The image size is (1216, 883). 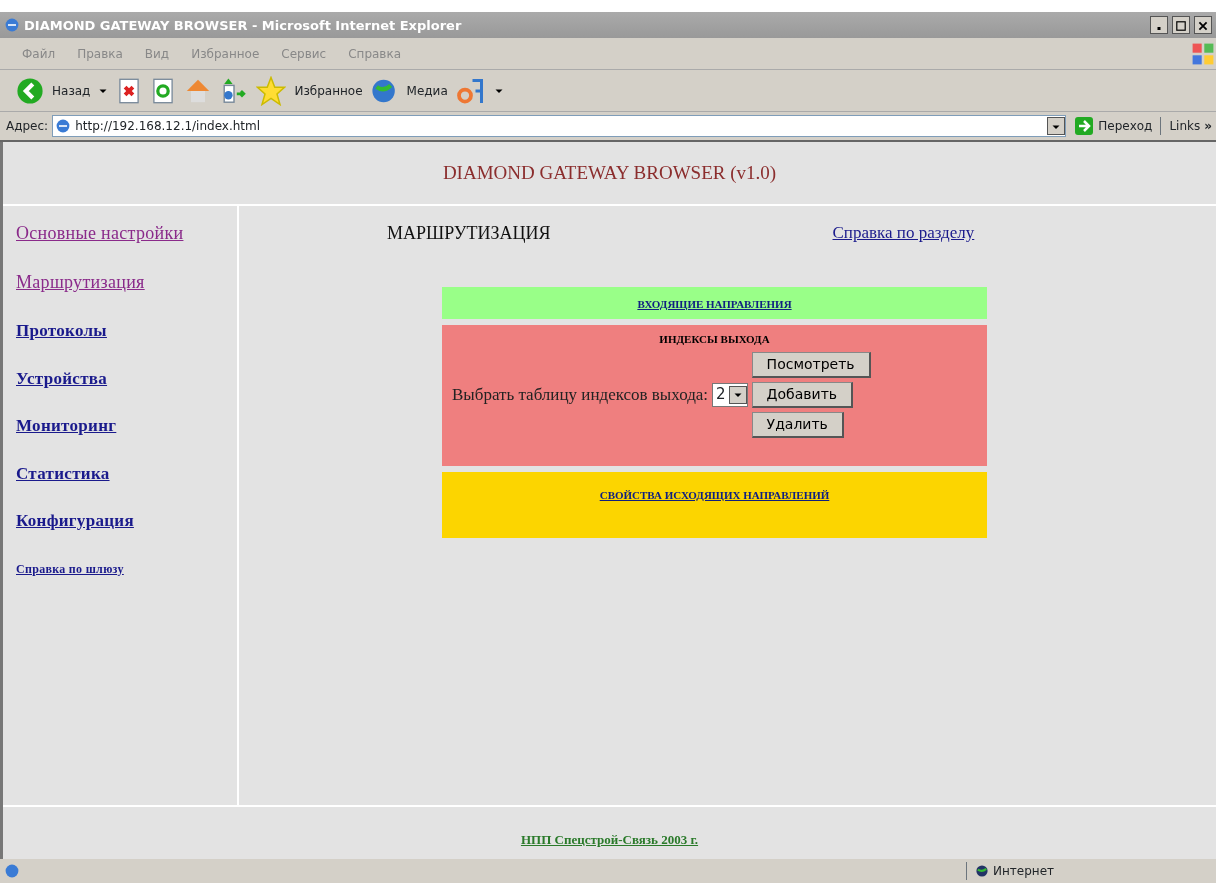 I want to click on links-button: Links, so click(x=1180, y=126).